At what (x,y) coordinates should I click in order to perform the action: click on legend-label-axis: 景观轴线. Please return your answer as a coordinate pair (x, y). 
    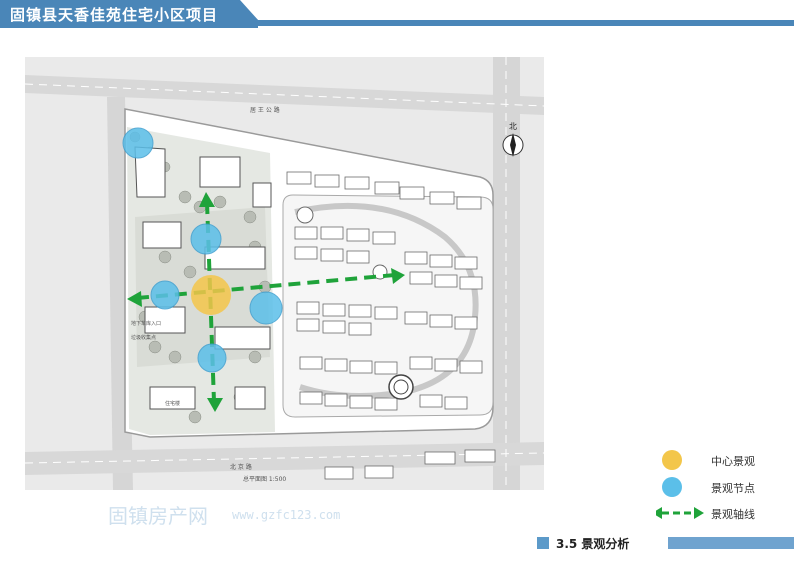
    Looking at the image, I should click on (733, 514).